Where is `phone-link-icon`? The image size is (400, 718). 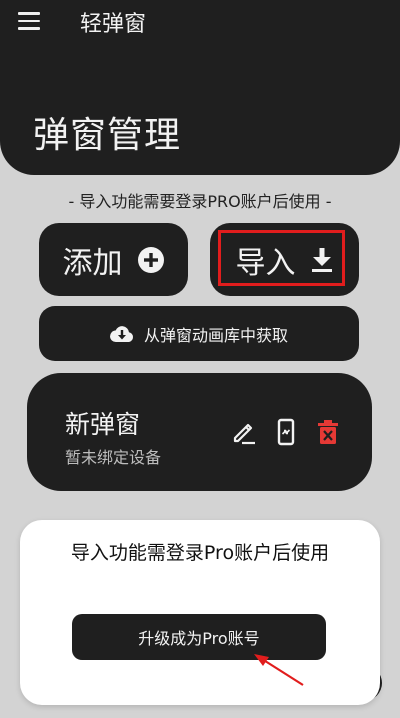 phone-link-icon is located at coordinates (286, 432).